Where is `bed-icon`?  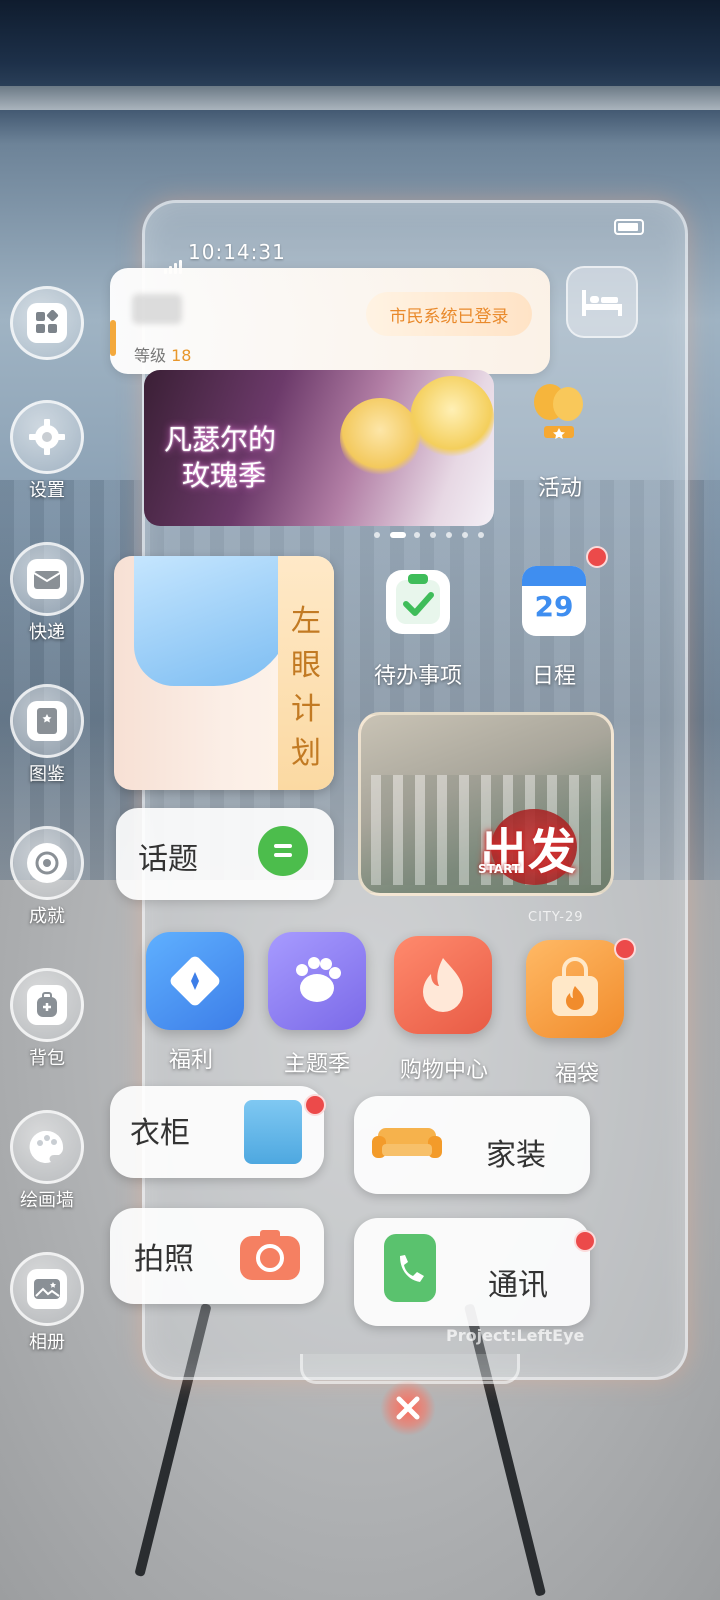
bed-icon is located at coordinates (602, 303).